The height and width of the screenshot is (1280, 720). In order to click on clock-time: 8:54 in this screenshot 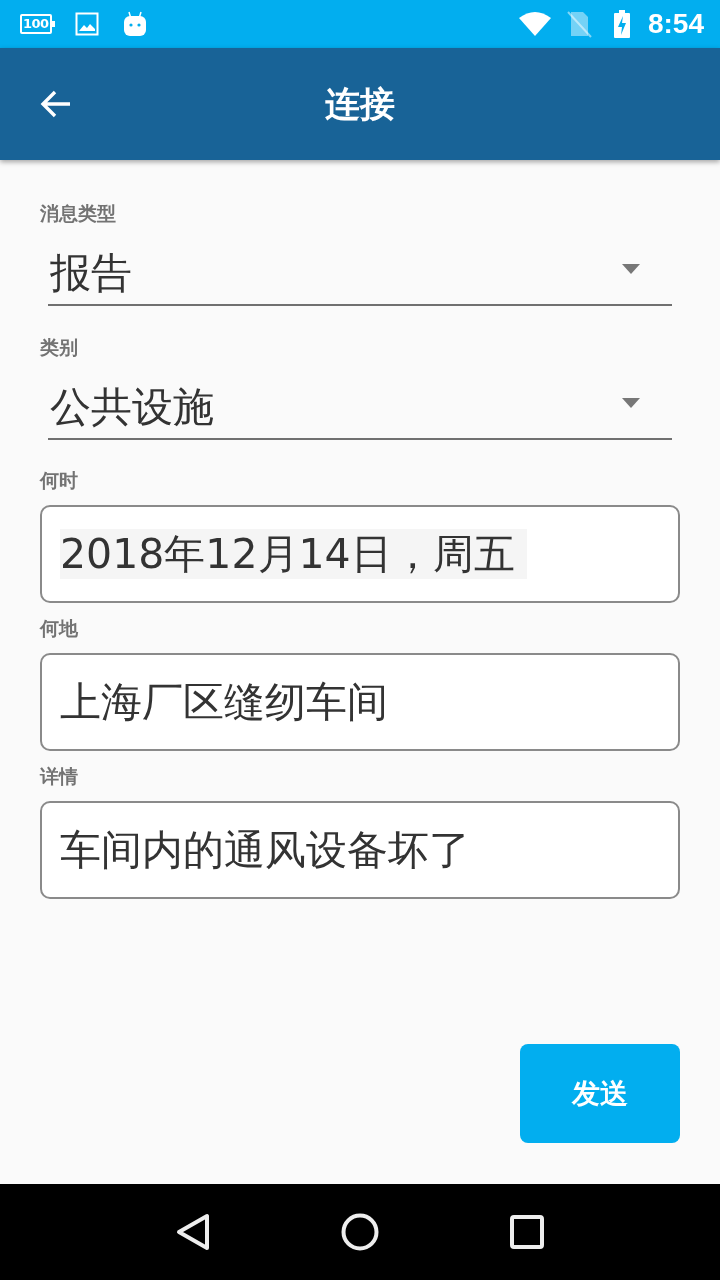, I will do `click(675, 24)`.